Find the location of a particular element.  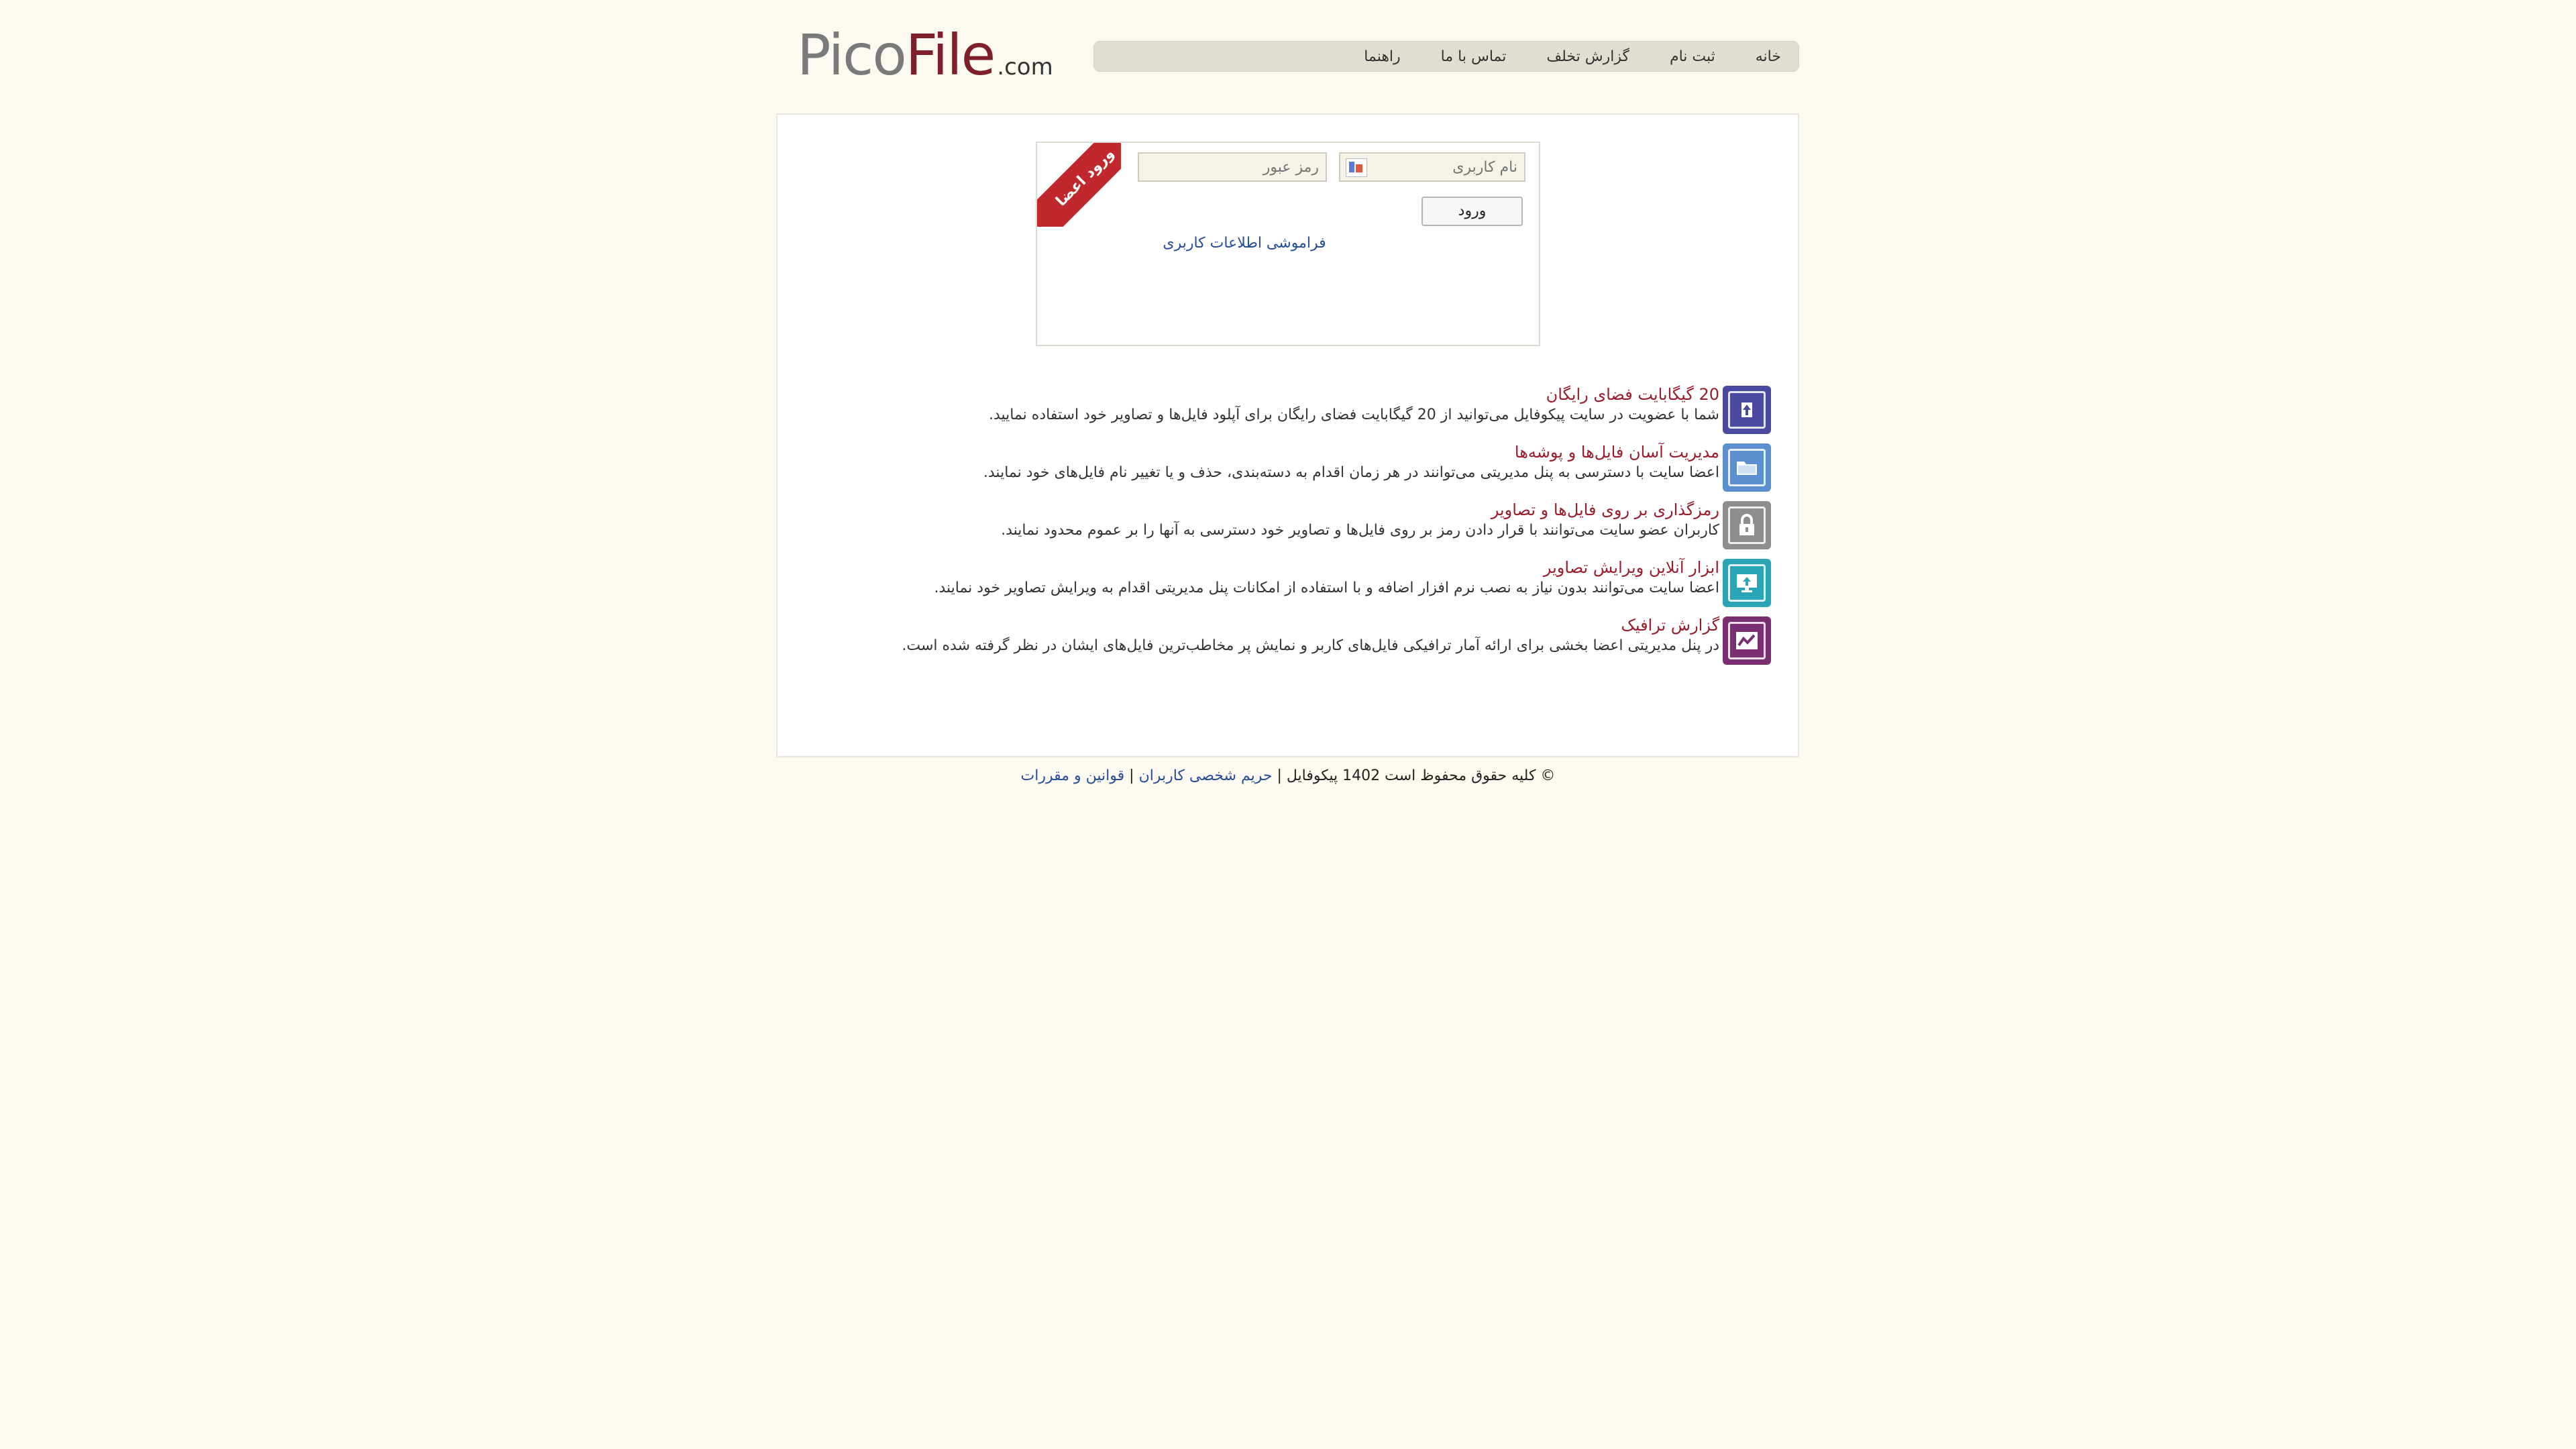

upload-icon is located at coordinates (1747, 410).